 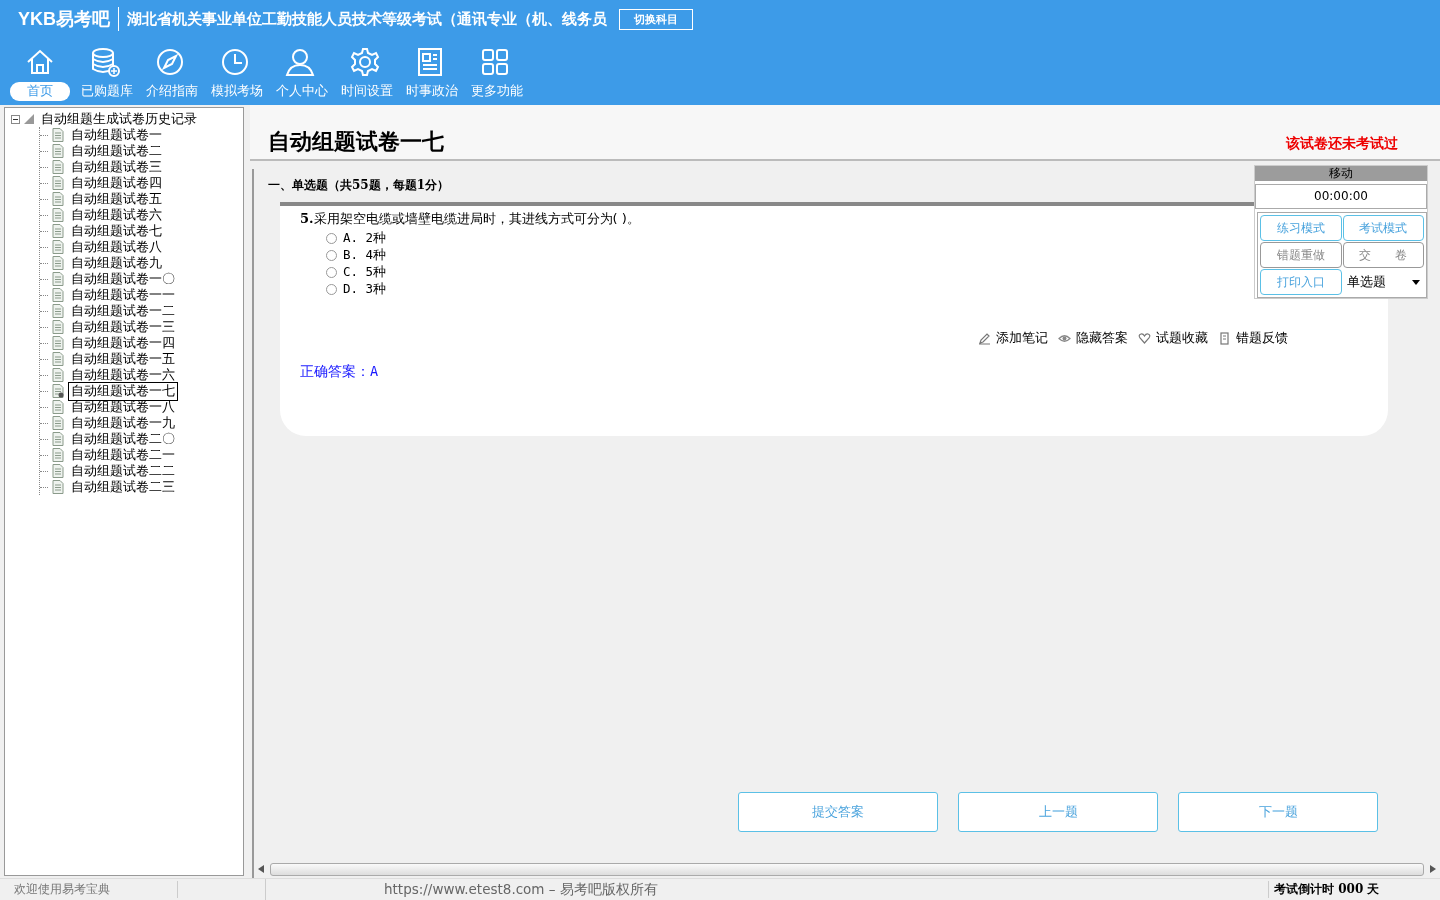 I want to click on logo: YKB易考吧, so click(x=68, y=19).